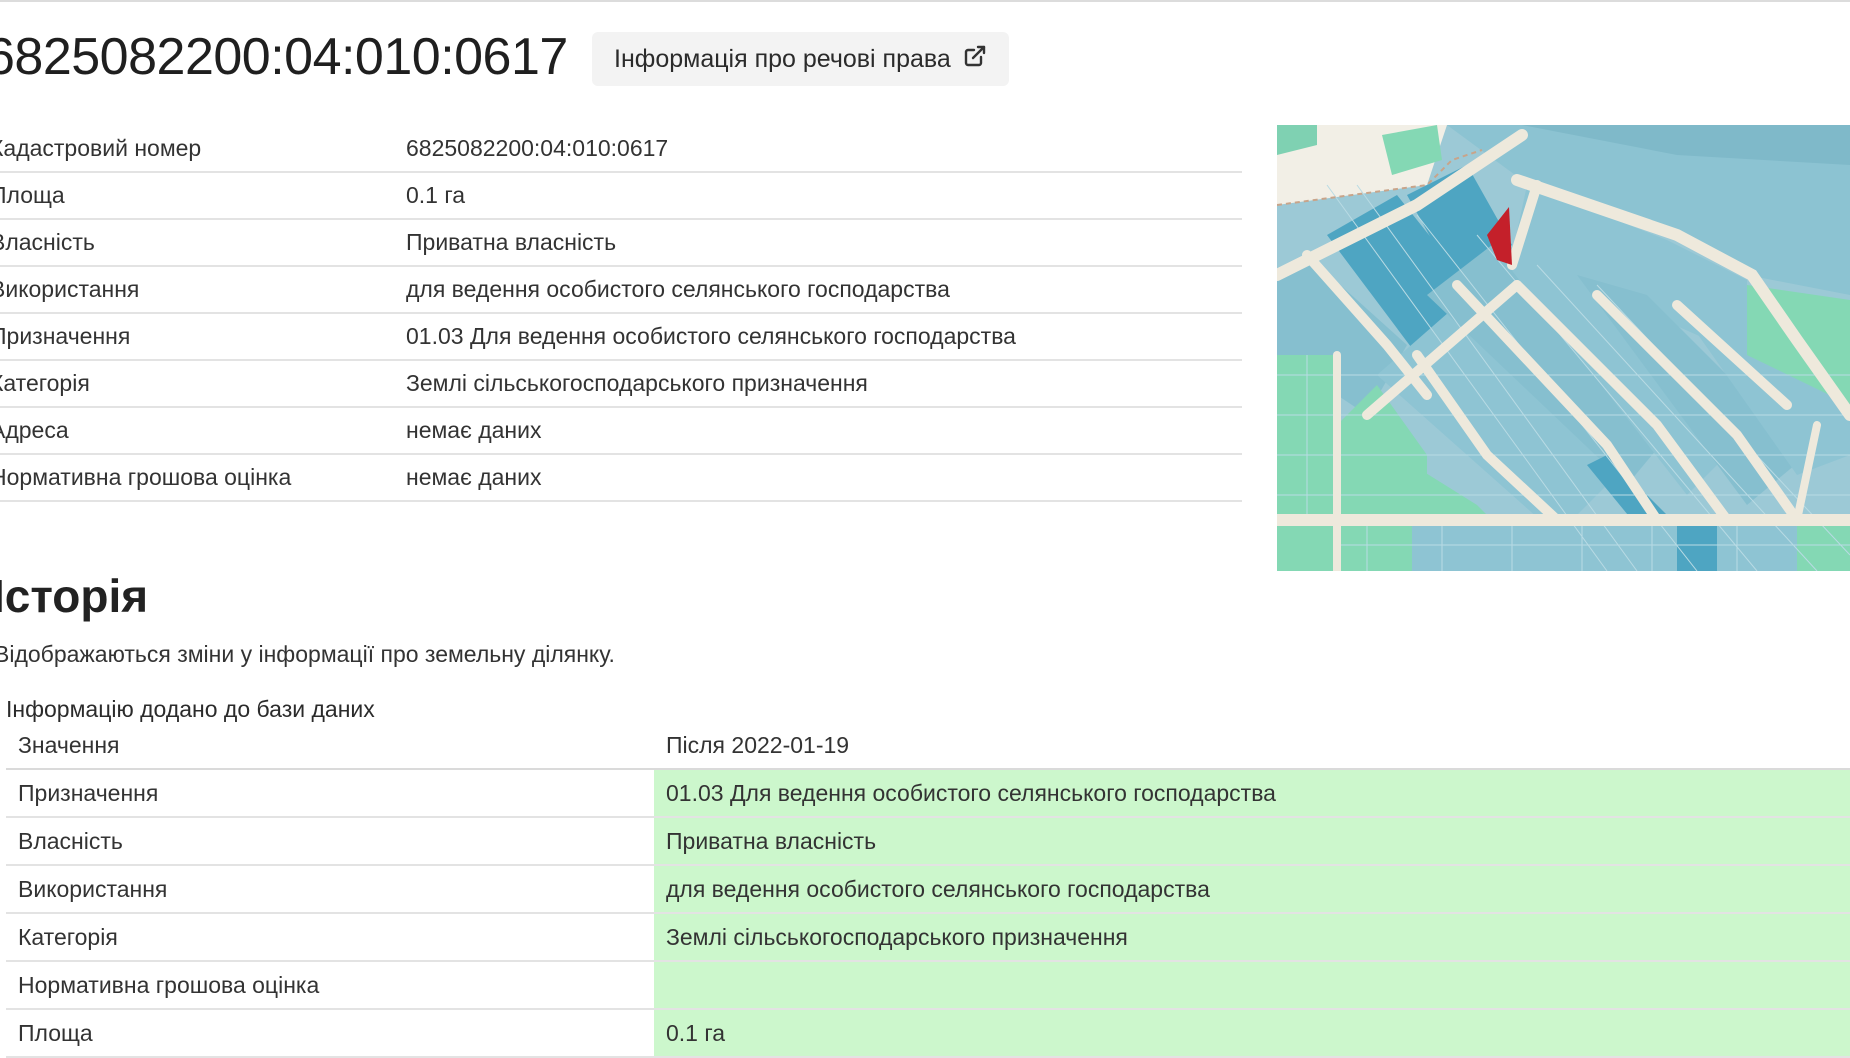 The height and width of the screenshot is (1058, 1850). I want to click on info-row-cadastral-number: Кадастровий номер 6825082200:04:010:0617, so click(621, 149).